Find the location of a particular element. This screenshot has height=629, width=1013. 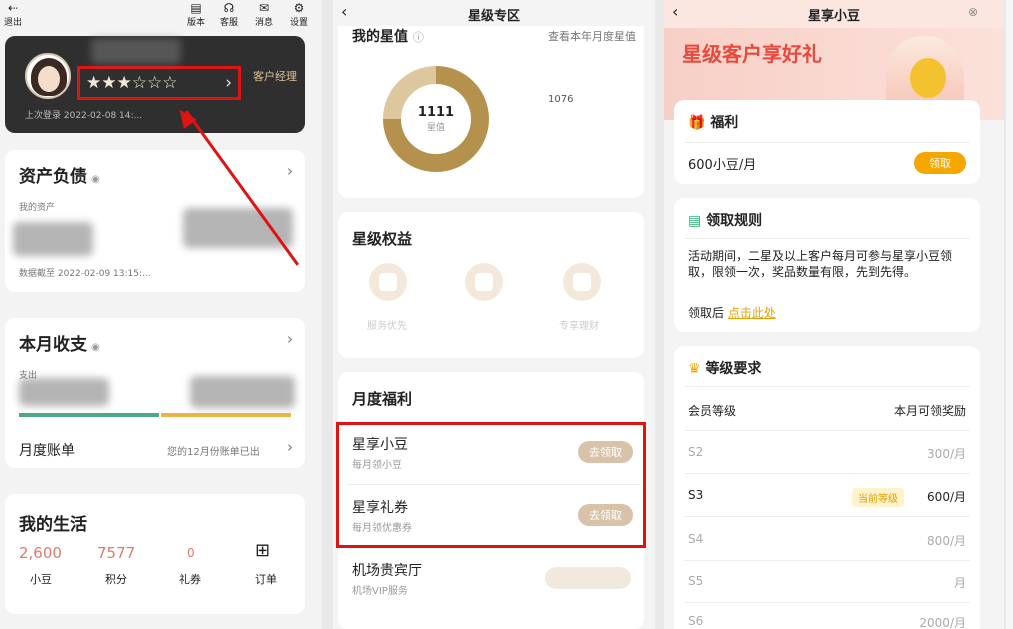

monthly-benefits-title: 月度福利 is located at coordinates (382, 399).